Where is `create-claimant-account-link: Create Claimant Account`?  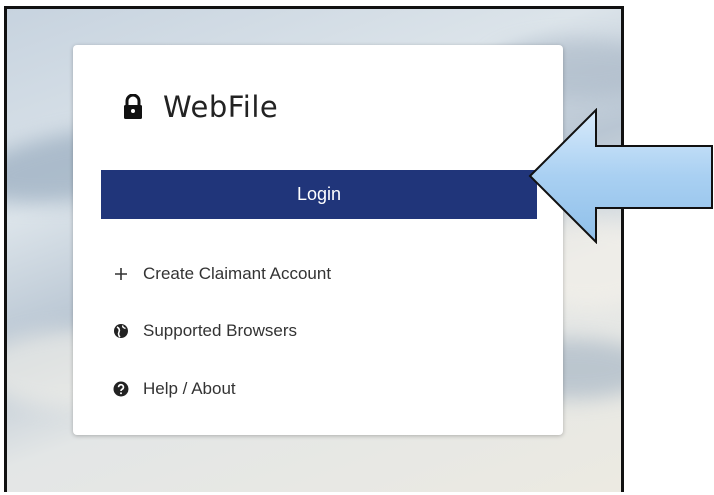 create-claimant-account-link: Create Claimant Account is located at coordinates (222, 274).